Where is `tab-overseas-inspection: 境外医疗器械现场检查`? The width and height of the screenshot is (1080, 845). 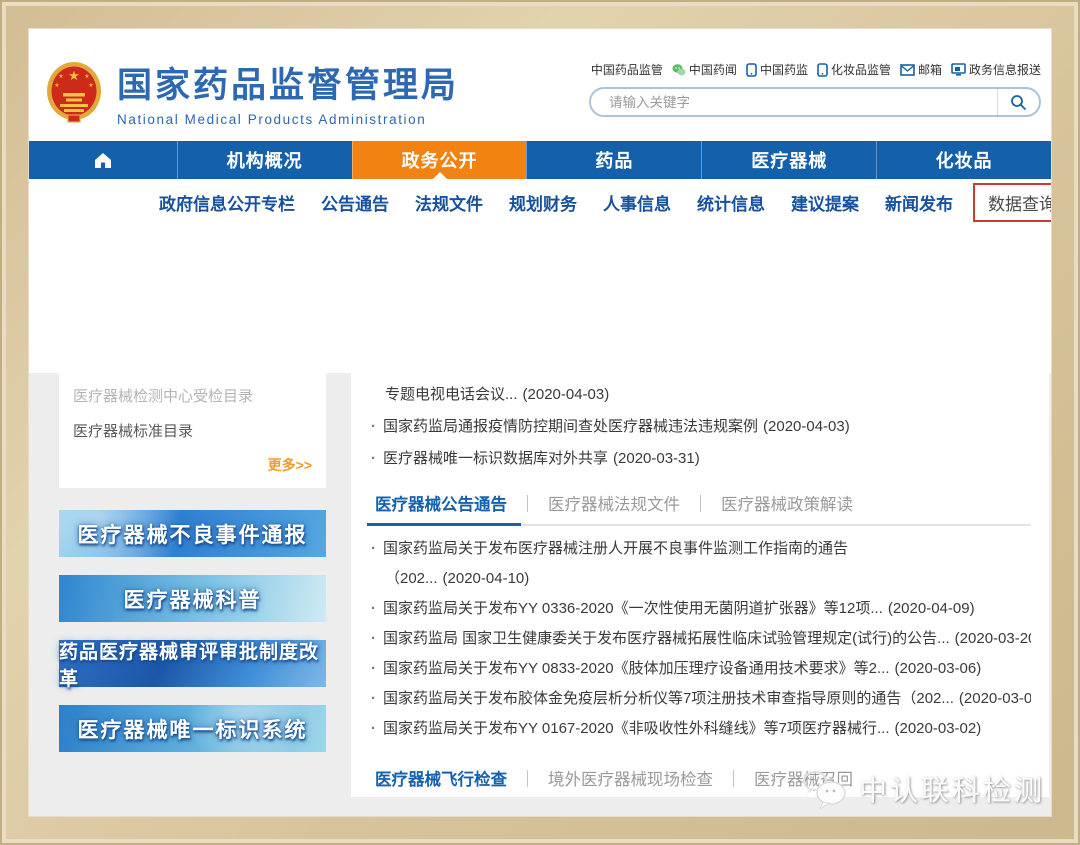 tab-overseas-inspection: 境外医疗器械现场检查 is located at coordinates (630, 778).